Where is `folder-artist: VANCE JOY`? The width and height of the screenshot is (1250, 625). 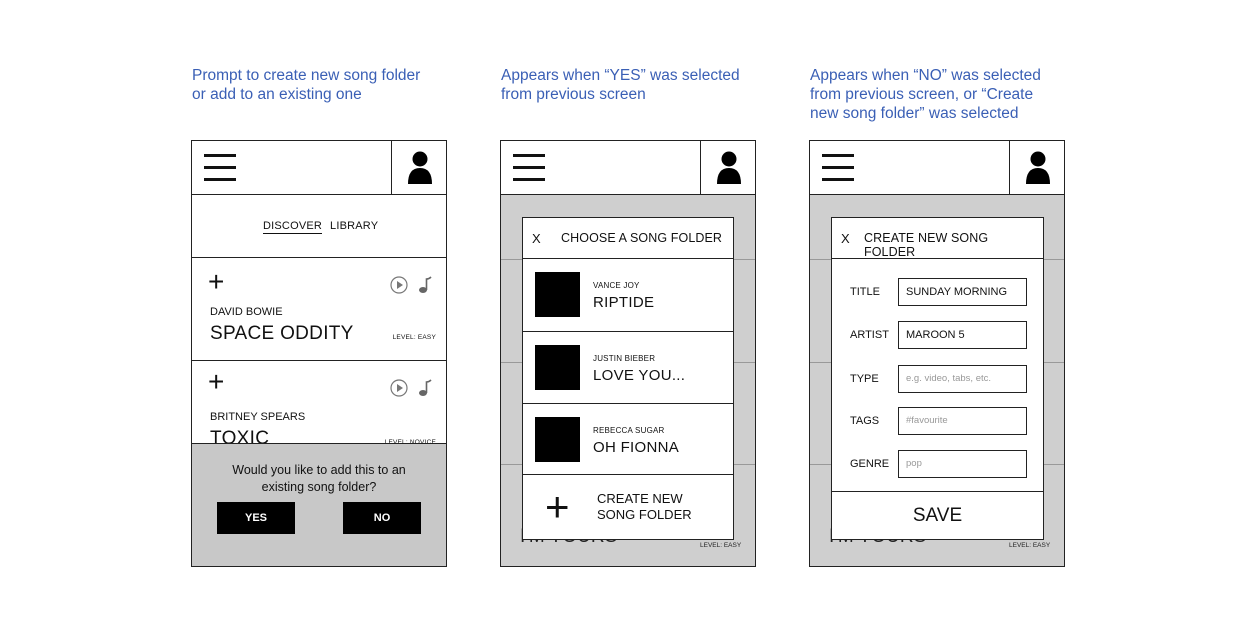
folder-artist: VANCE JOY is located at coordinates (616, 285).